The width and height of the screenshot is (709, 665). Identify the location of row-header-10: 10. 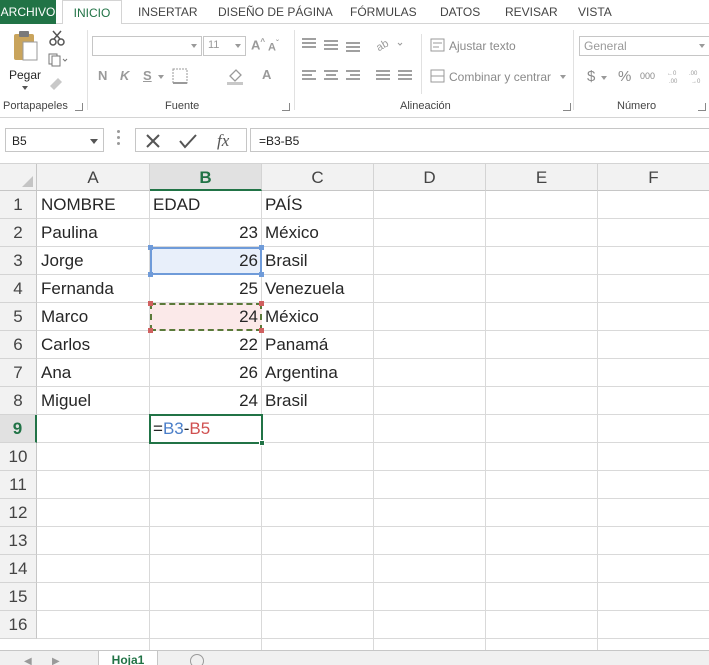
(18, 457).